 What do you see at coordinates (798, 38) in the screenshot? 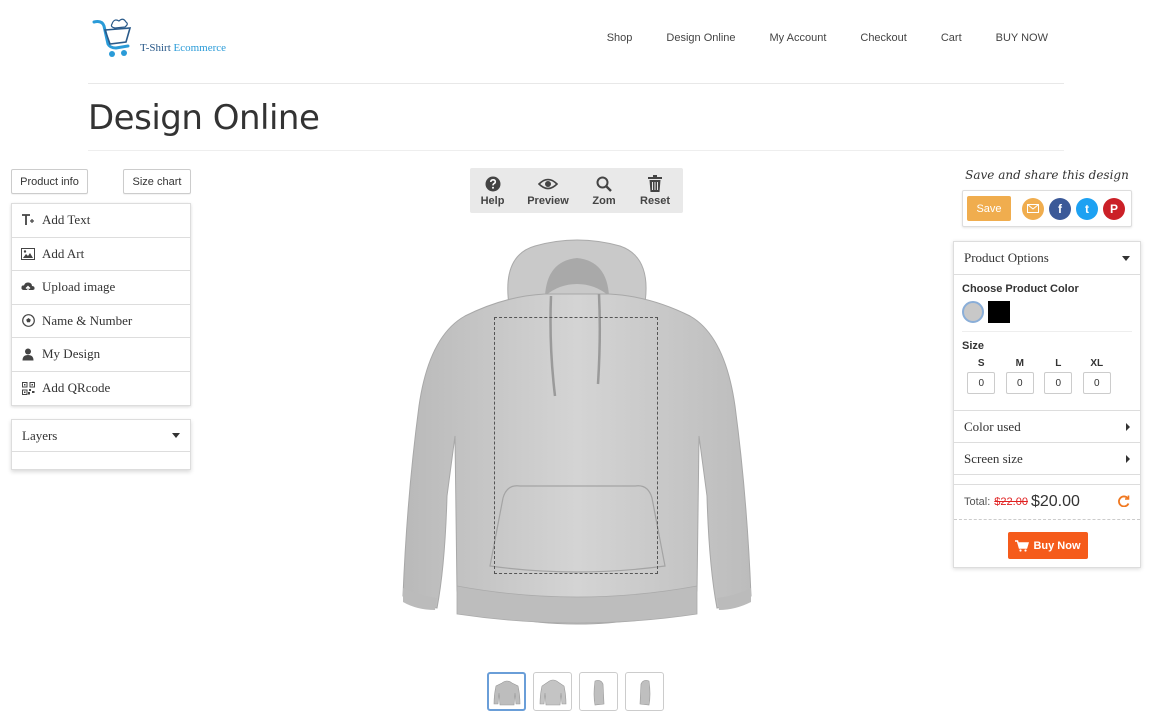
I see `nav-my-account: My Account` at bounding box center [798, 38].